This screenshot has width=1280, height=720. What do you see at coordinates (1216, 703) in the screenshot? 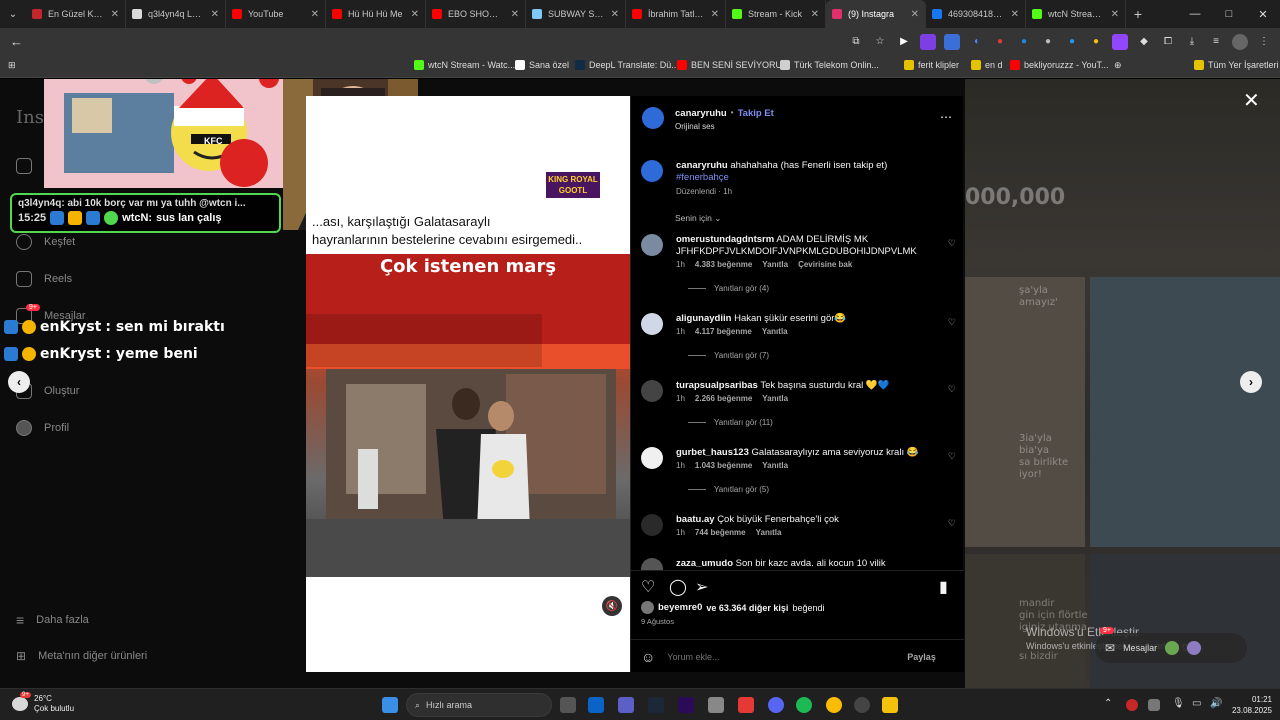
I see `volume-icon: 🔊` at bounding box center [1216, 703].